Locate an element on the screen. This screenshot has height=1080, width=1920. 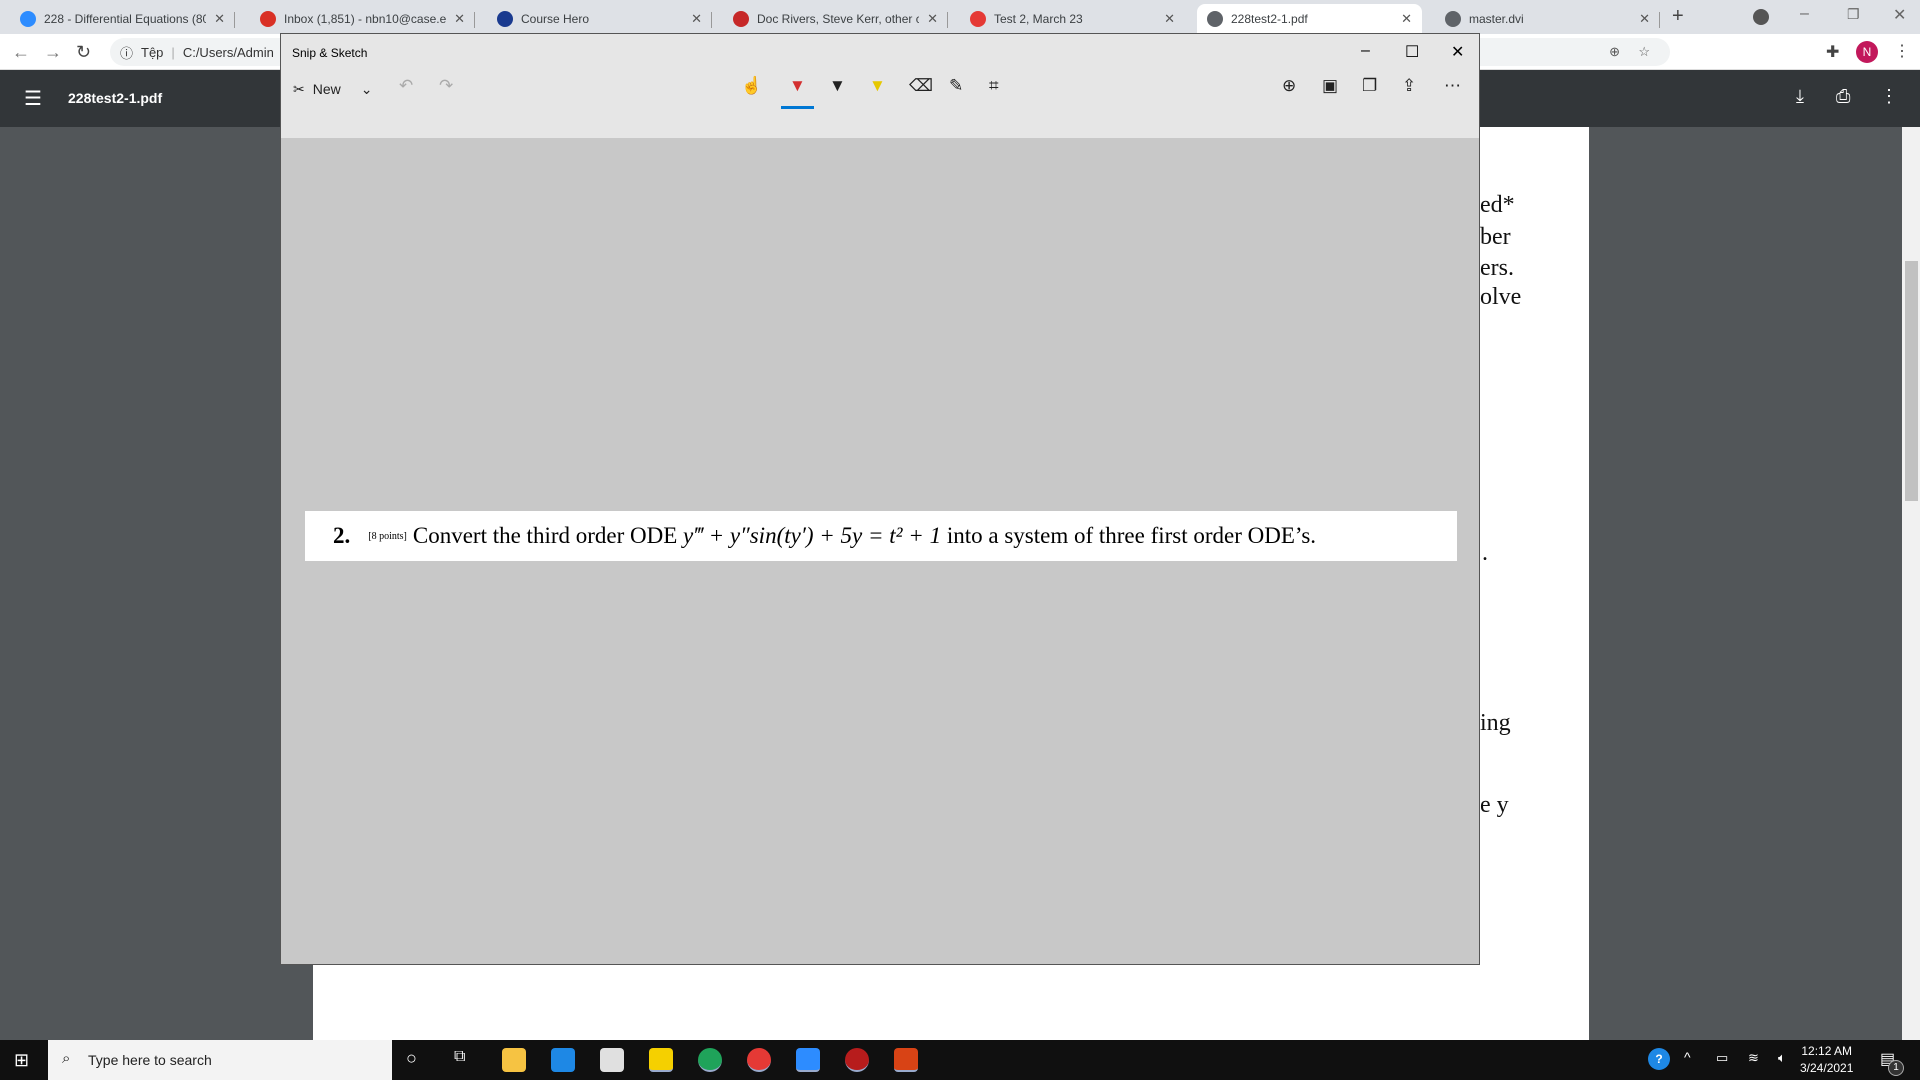
new-tab-button: + is located at coordinates (1678, 16).